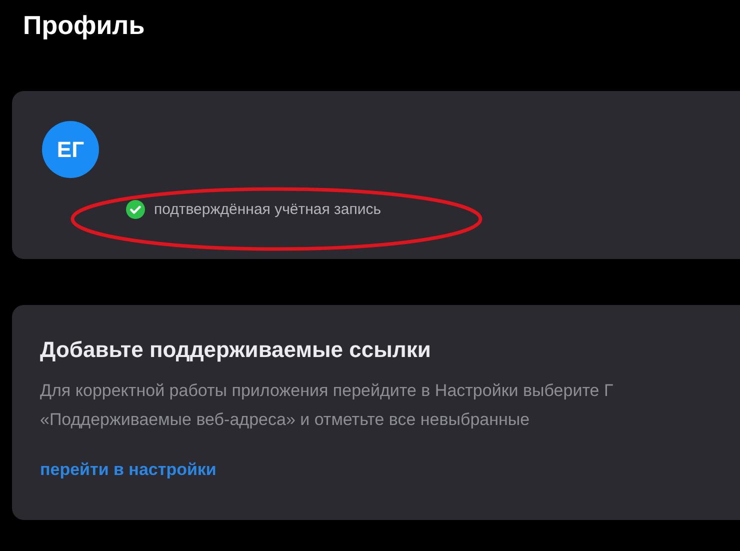 The width and height of the screenshot is (740, 551). I want to click on notice-text: Для корректной работы приложения перейдите в Настройки выберите Г, so click(327, 391).